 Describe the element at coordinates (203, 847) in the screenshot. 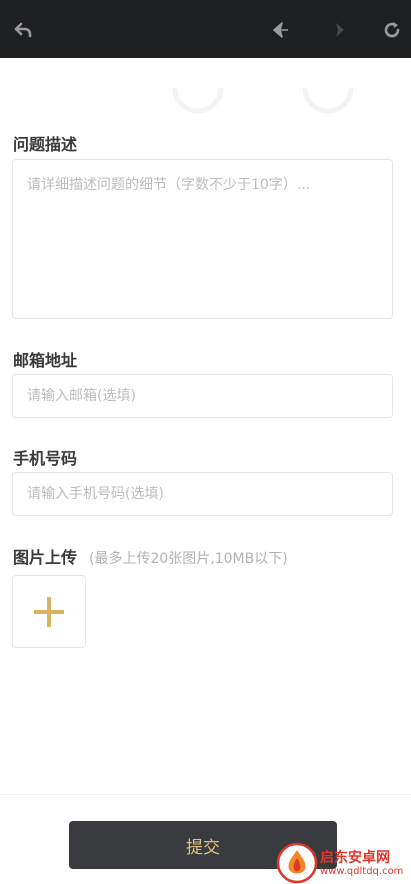

I see `submit-label: 提交` at that location.